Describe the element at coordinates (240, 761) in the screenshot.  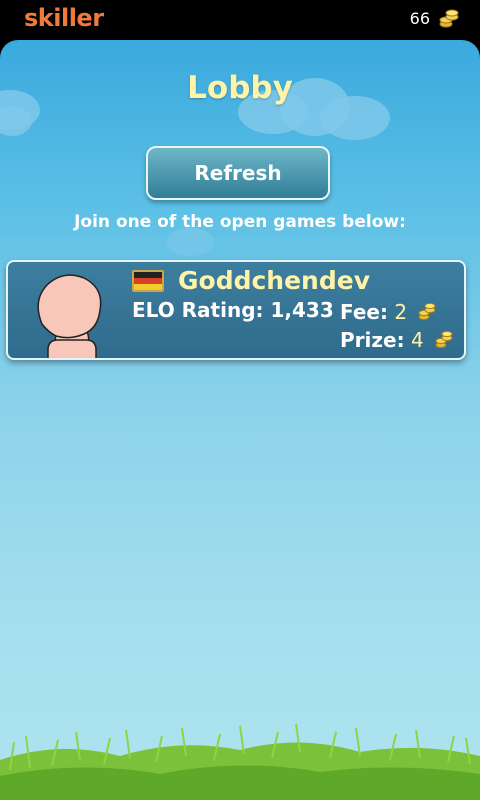
I see `grass-decoration` at that location.